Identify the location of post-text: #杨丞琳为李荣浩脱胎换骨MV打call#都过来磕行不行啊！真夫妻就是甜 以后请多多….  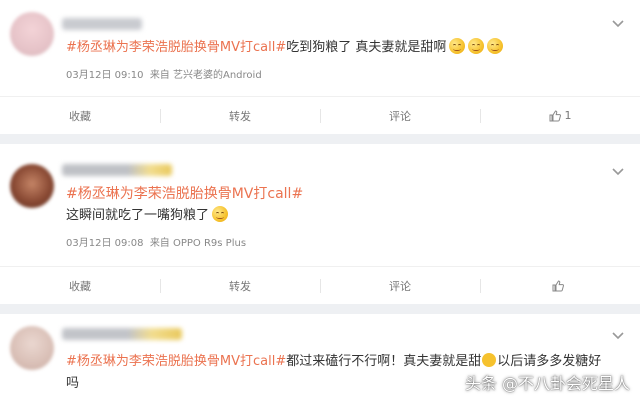
(334, 361).